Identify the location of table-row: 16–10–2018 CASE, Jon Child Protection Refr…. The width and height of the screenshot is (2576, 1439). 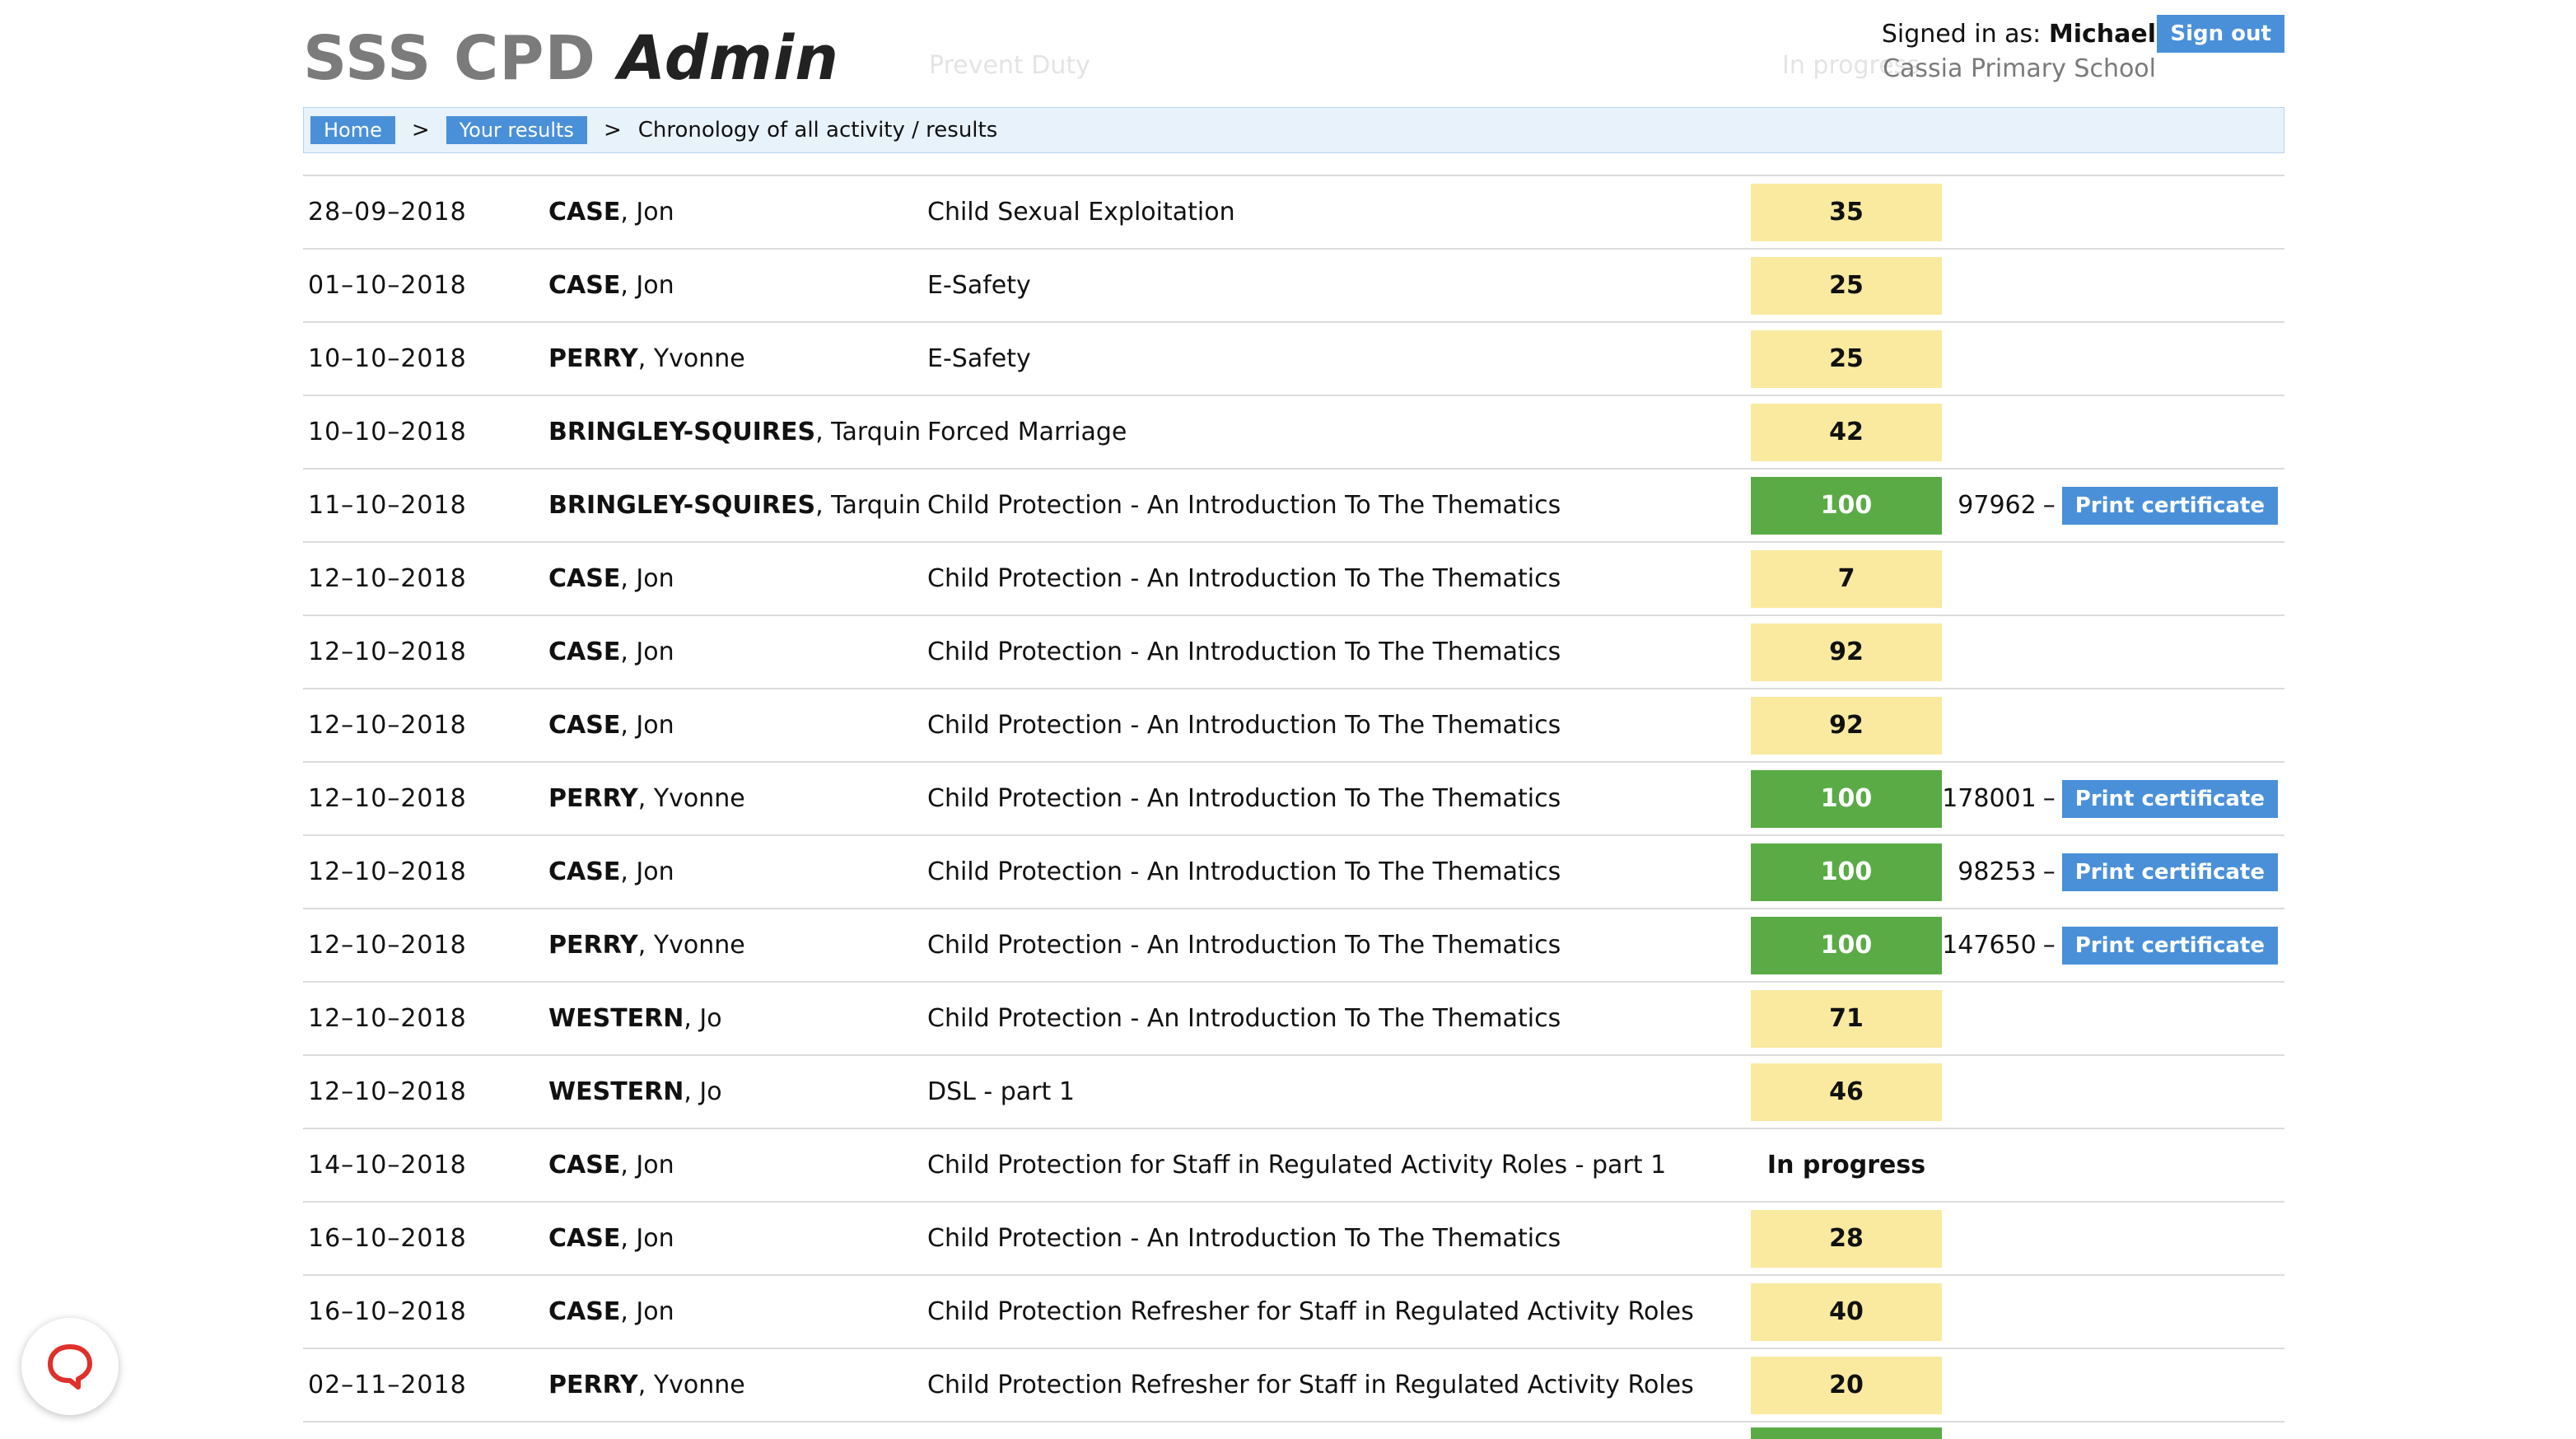
(1293, 1311).